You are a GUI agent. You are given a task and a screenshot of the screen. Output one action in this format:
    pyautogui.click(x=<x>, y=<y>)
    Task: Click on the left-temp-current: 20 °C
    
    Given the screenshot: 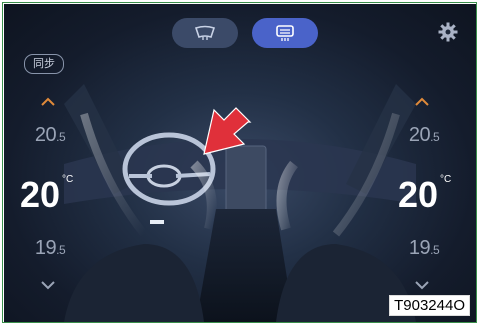 What is the action you would take?
    pyautogui.click(x=55, y=195)
    